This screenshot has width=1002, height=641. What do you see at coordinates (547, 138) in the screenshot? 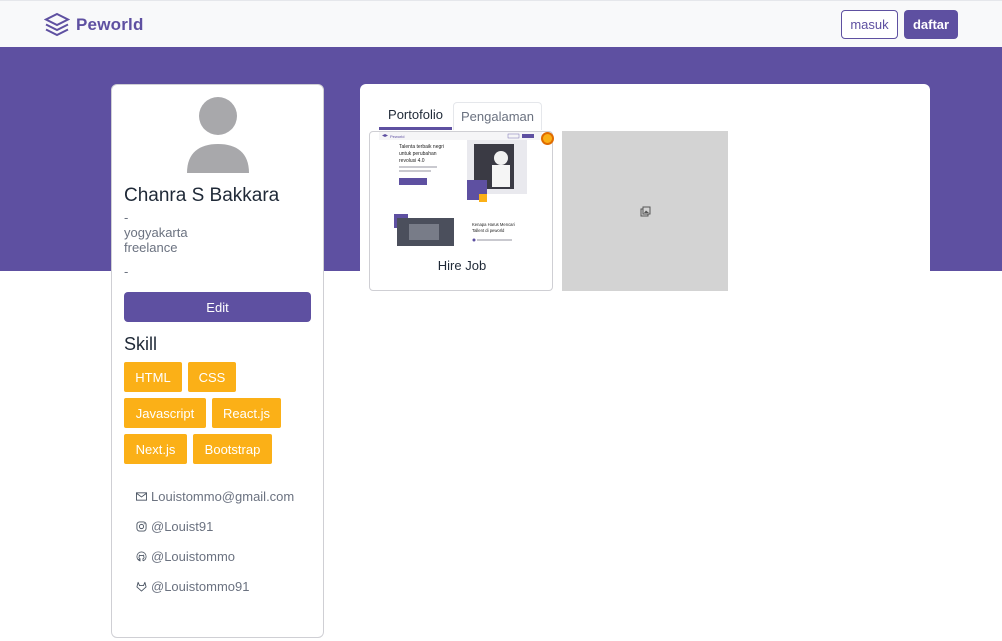
I see `portfolio-badge-icon` at bounding box center [547, 138].